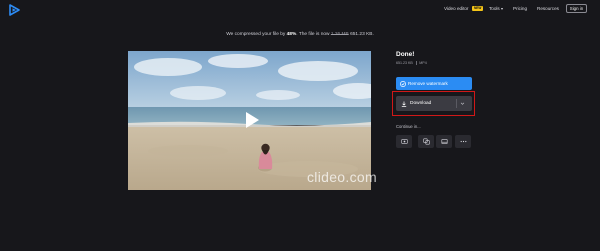  Describe the element at coordinates (434, 103) in the screenshot. I see `download-button: Download` at that location.